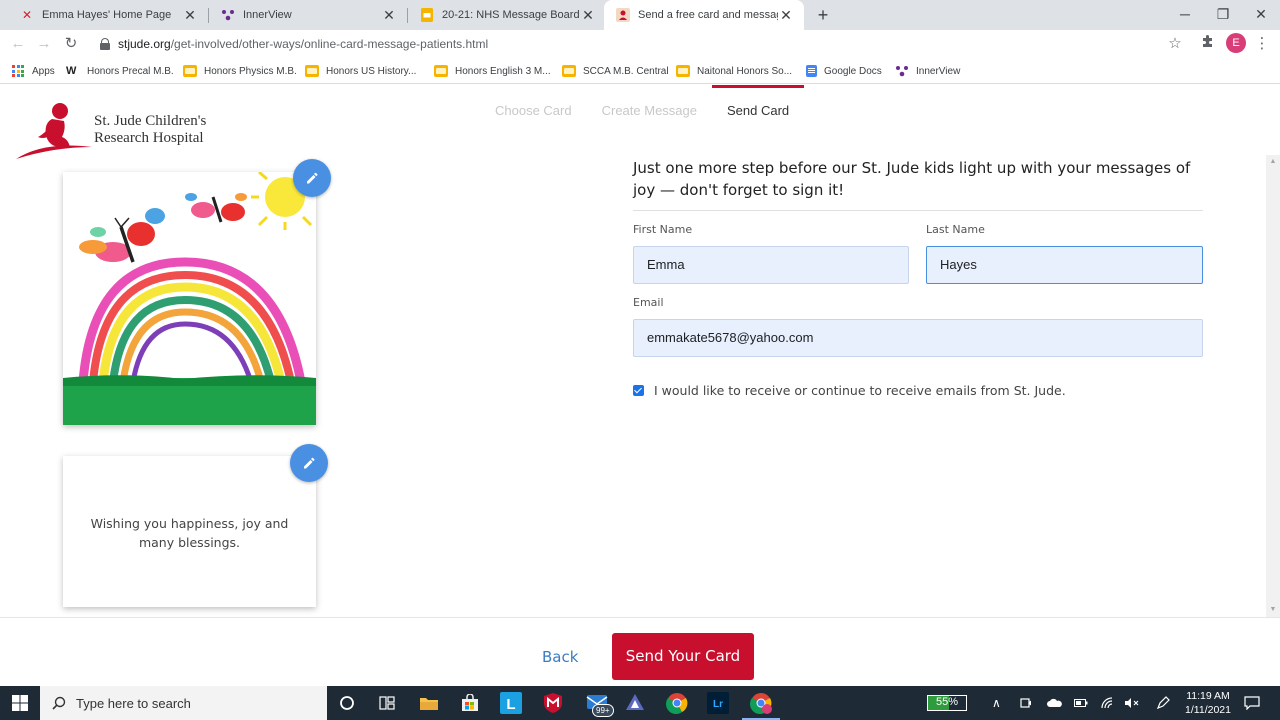  What do you see at coordinates (758, 105) in the screenshot?
I see `step-send-card: Send Card` at bounding box center [758, 105].